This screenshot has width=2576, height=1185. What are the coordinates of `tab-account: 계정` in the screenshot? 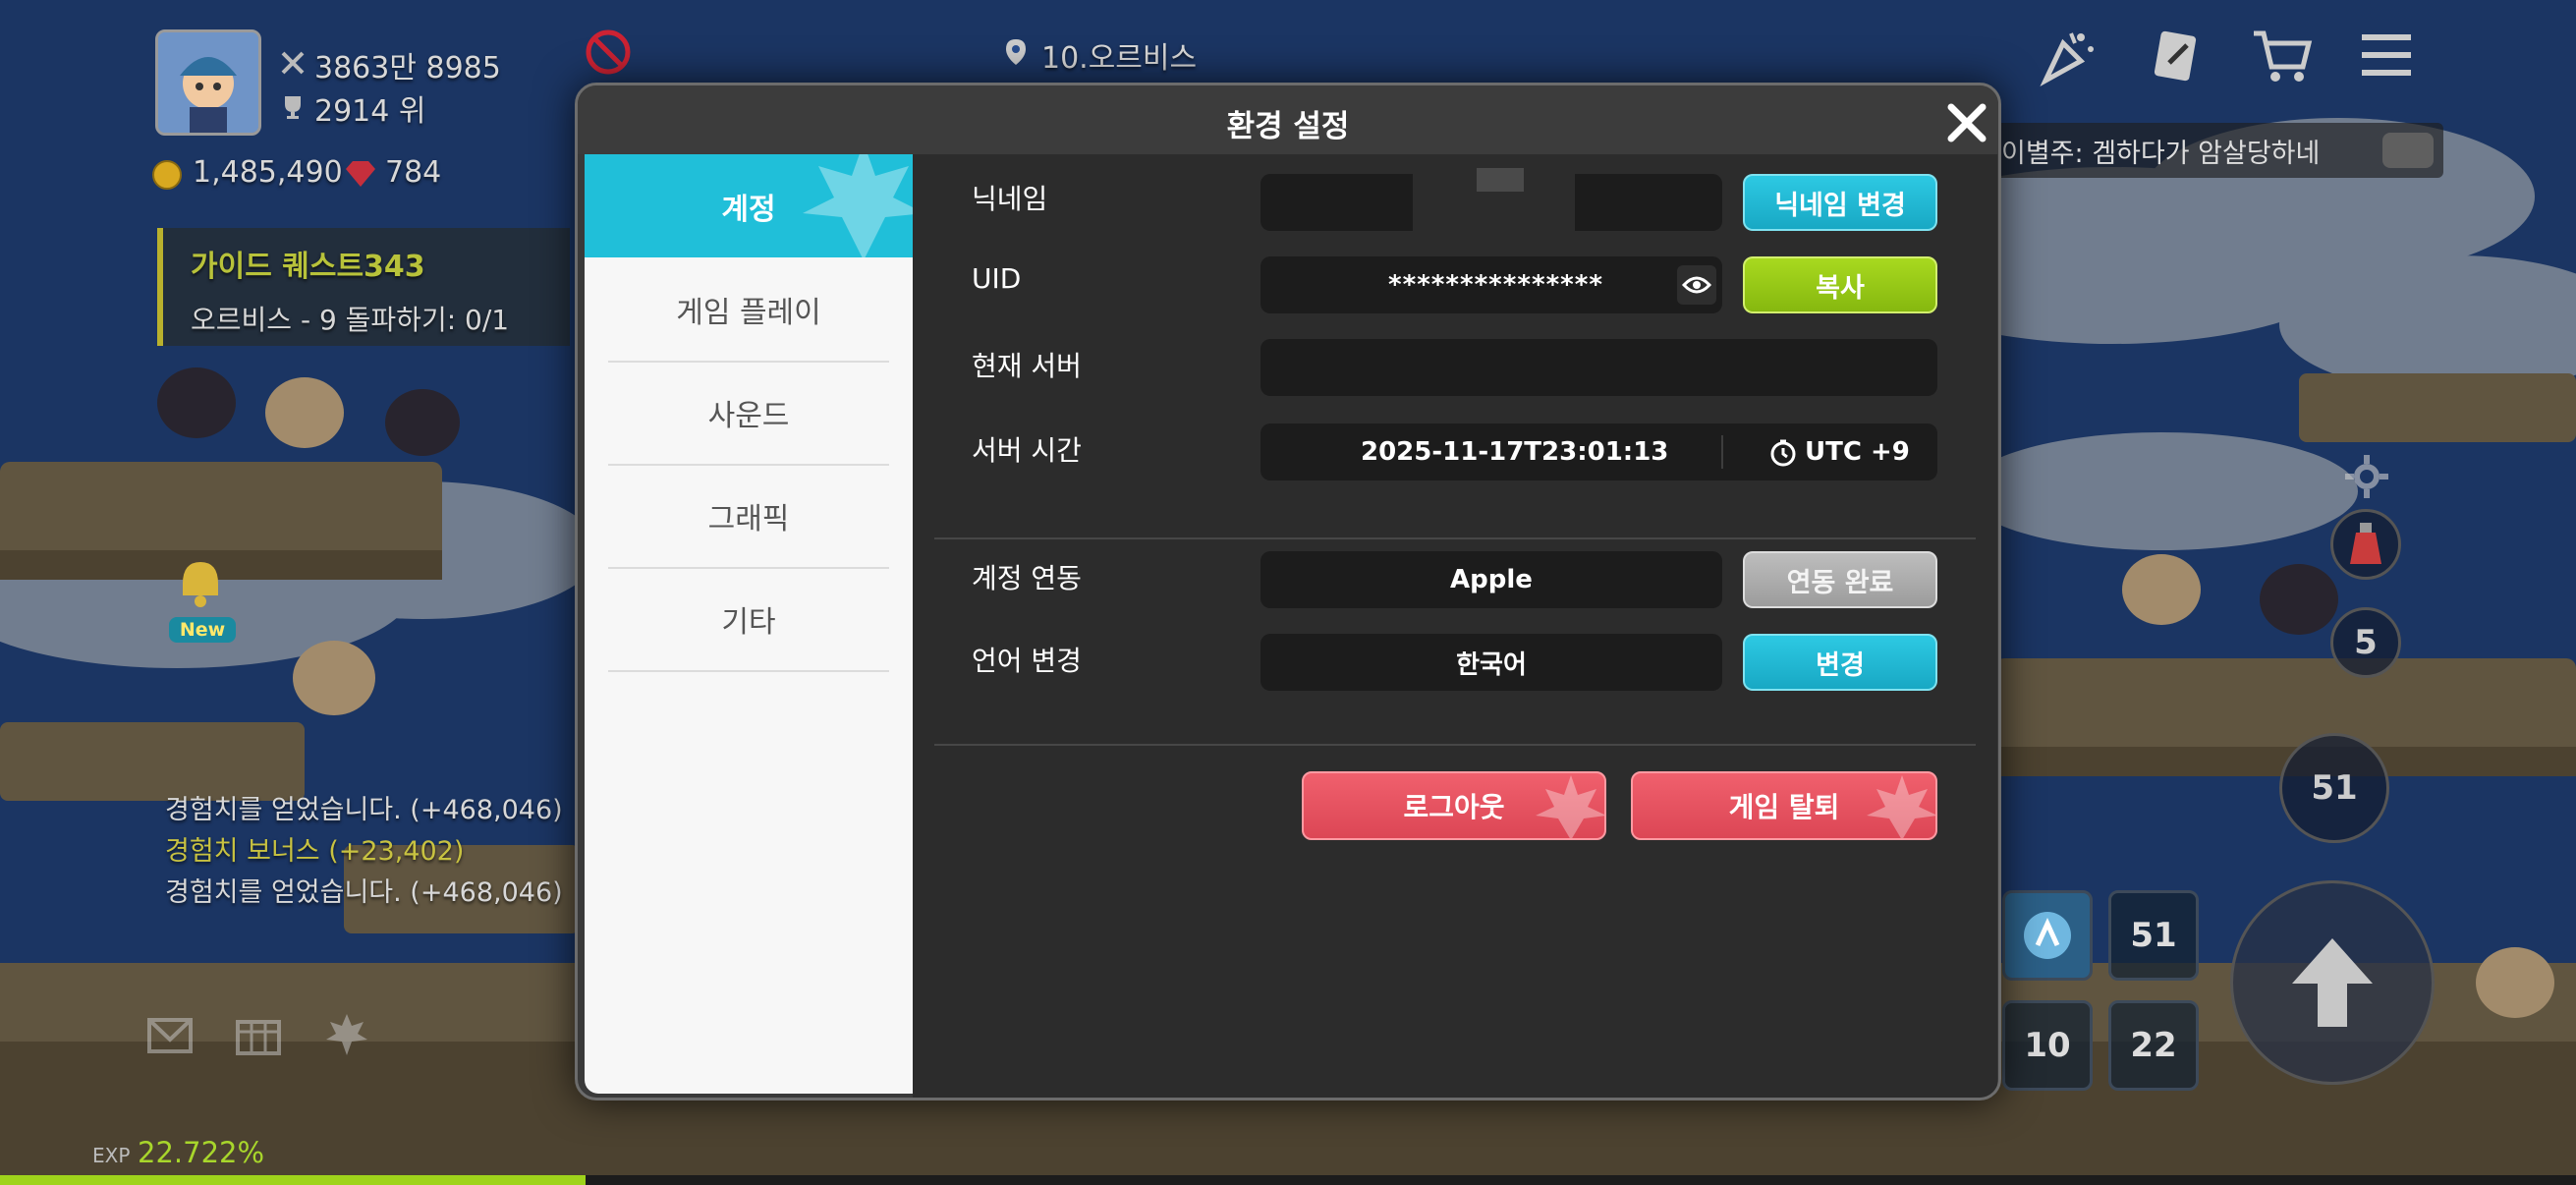 It's located at (749, 206).